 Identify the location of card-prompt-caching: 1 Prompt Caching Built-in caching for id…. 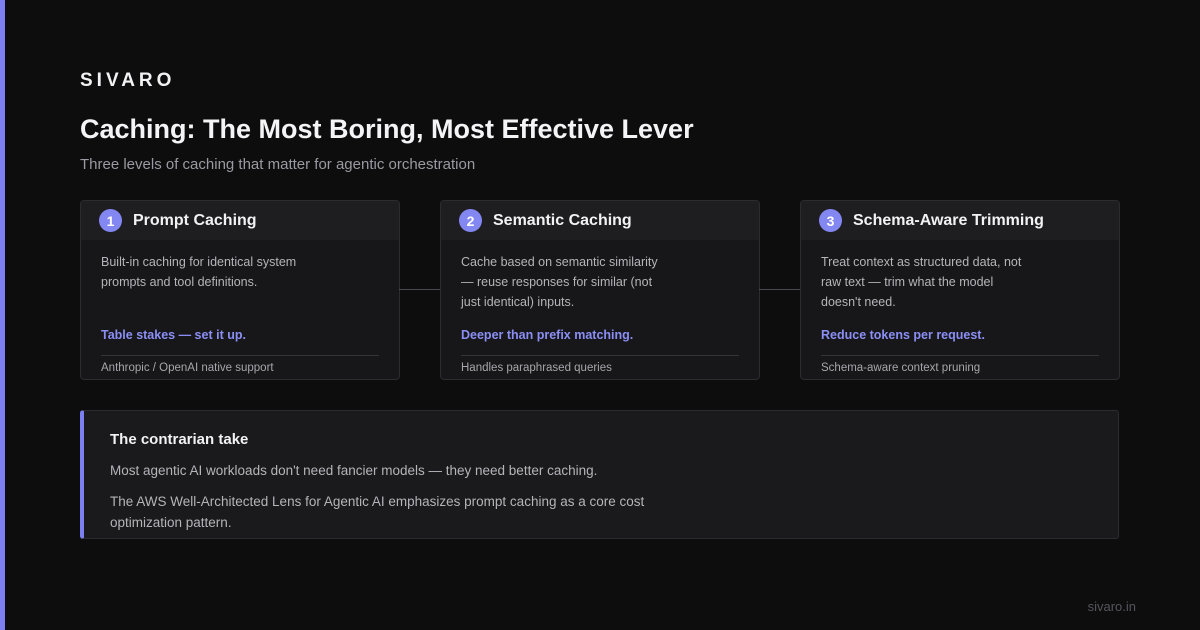
(240, 290).